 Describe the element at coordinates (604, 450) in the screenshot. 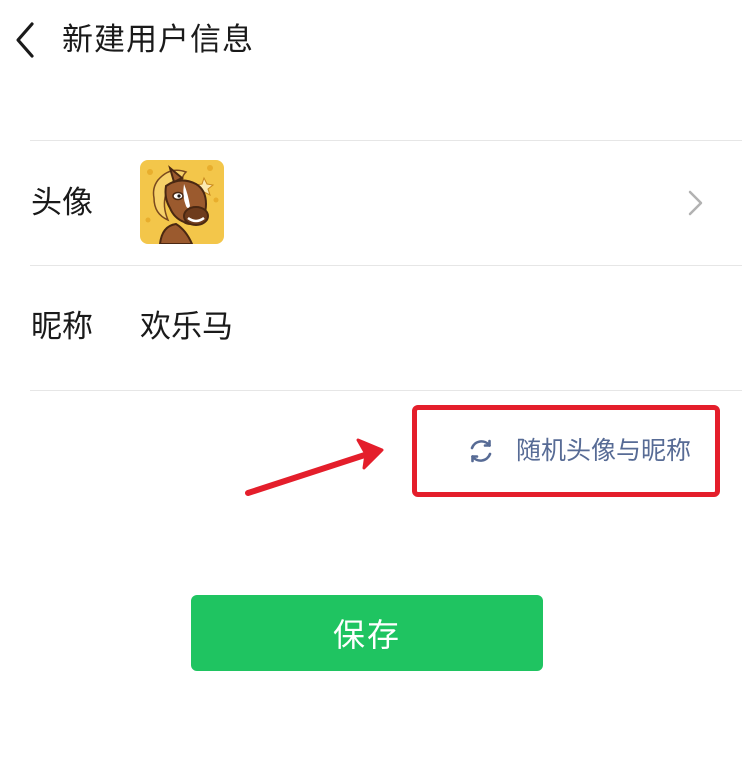

I see `random-avatar-nickname-label: 随机头像与昵称` at that location.